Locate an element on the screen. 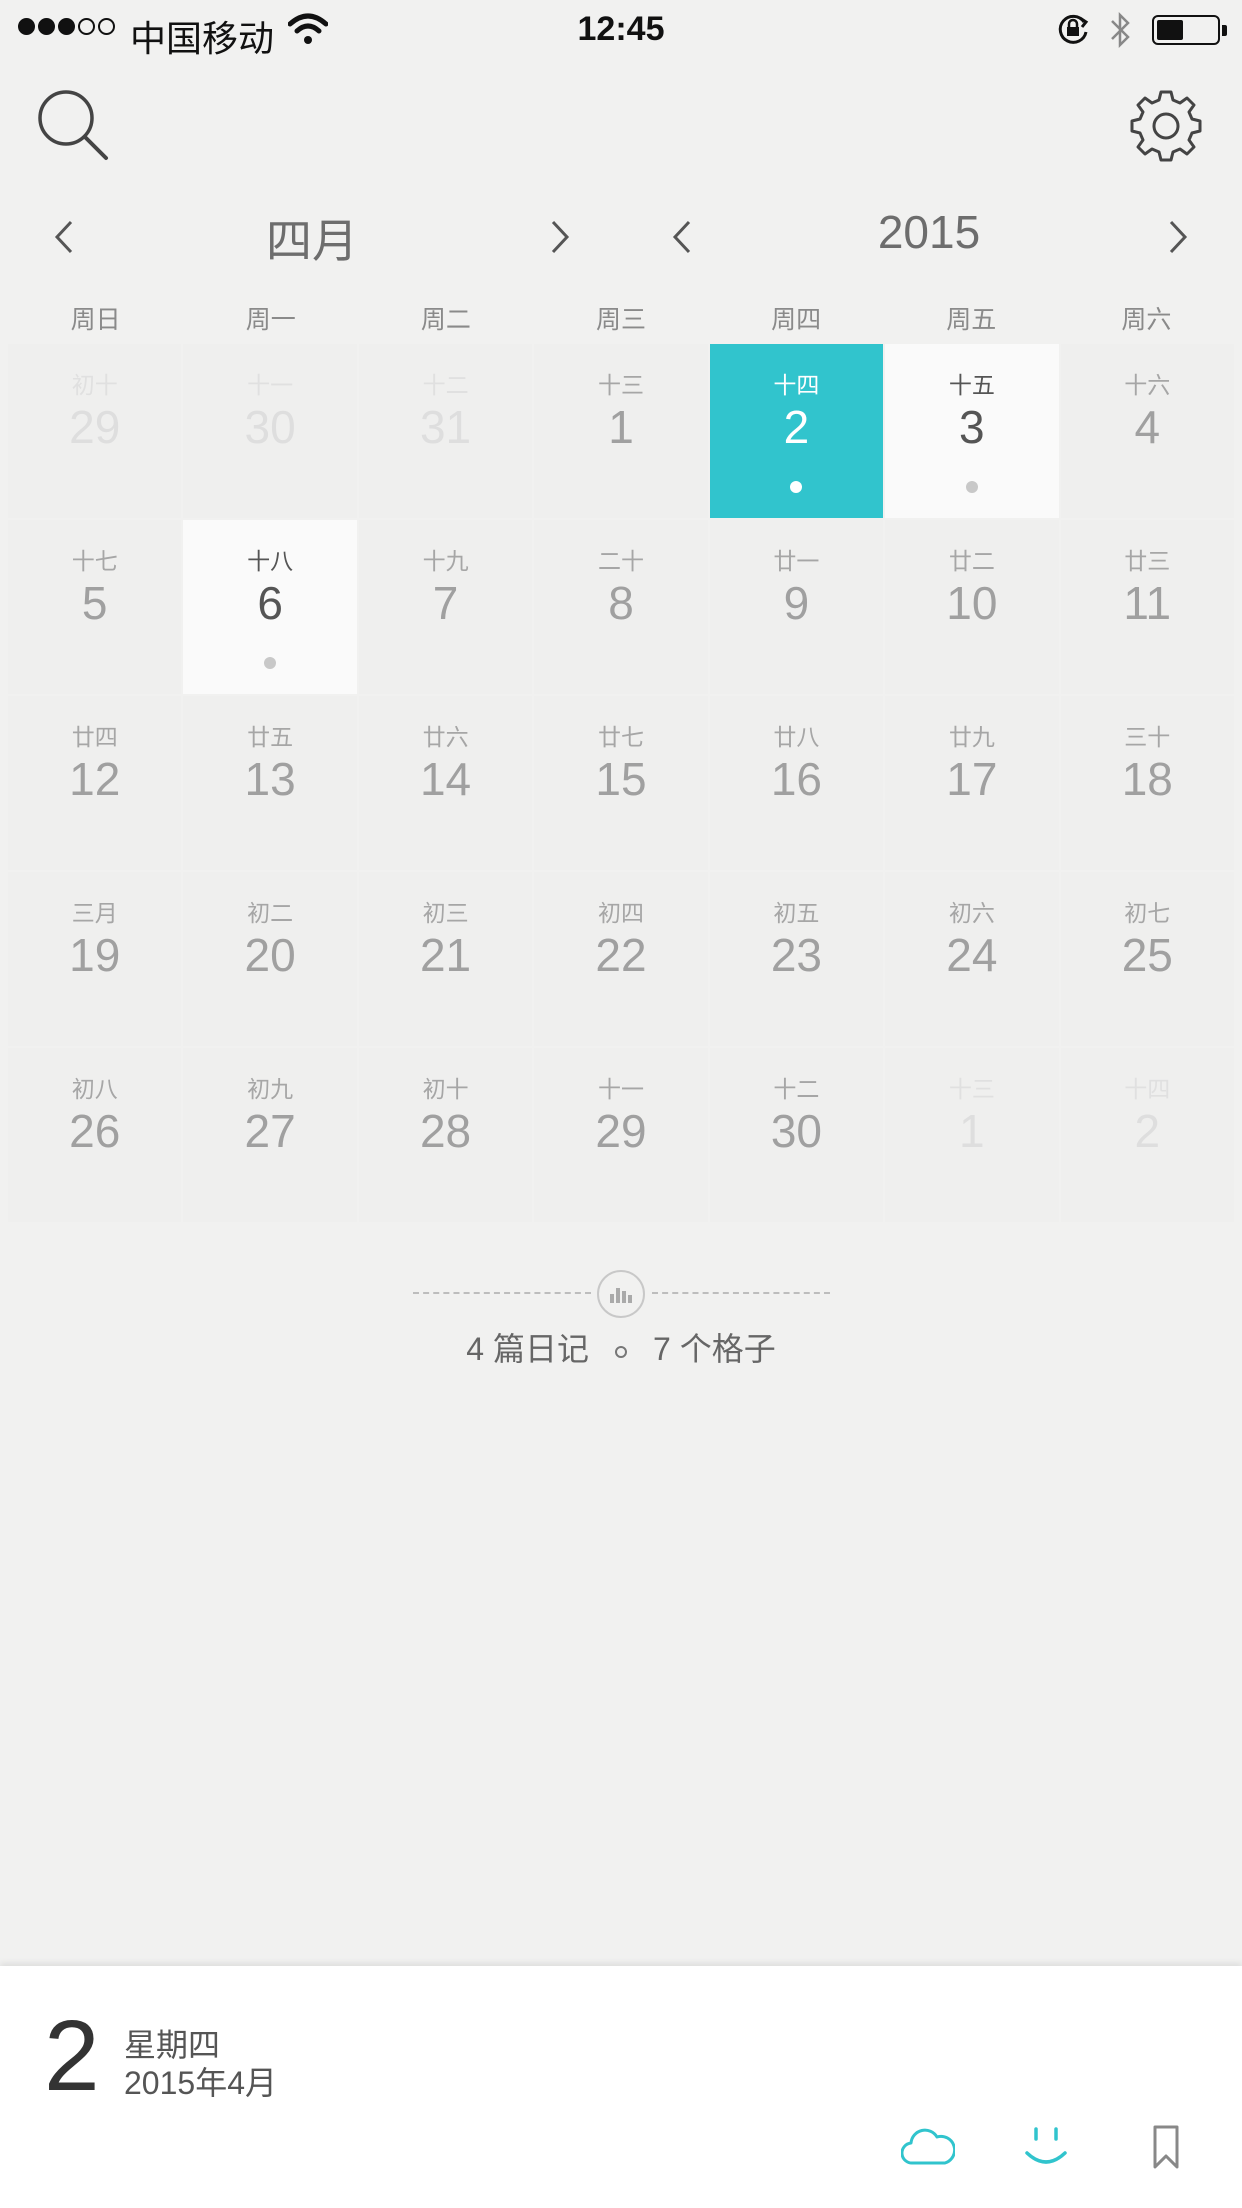  prev-month-button is located at coordinates (64, 237).